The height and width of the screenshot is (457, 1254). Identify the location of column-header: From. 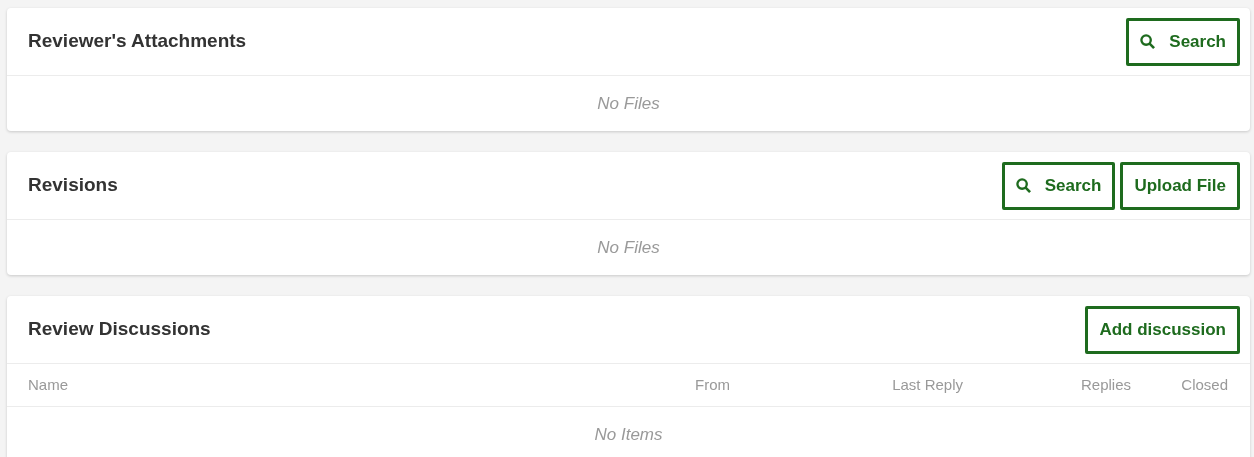
(712, 384).